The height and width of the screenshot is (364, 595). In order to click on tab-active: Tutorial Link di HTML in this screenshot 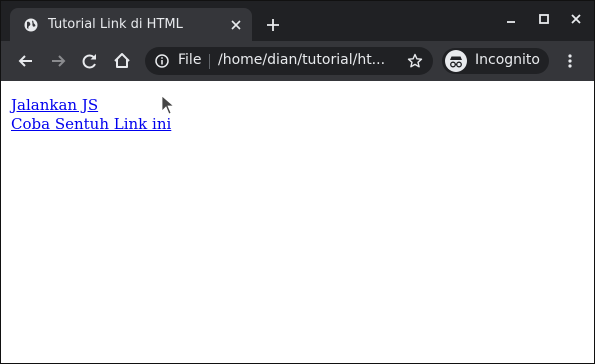, I will do `click(131, 24)`.